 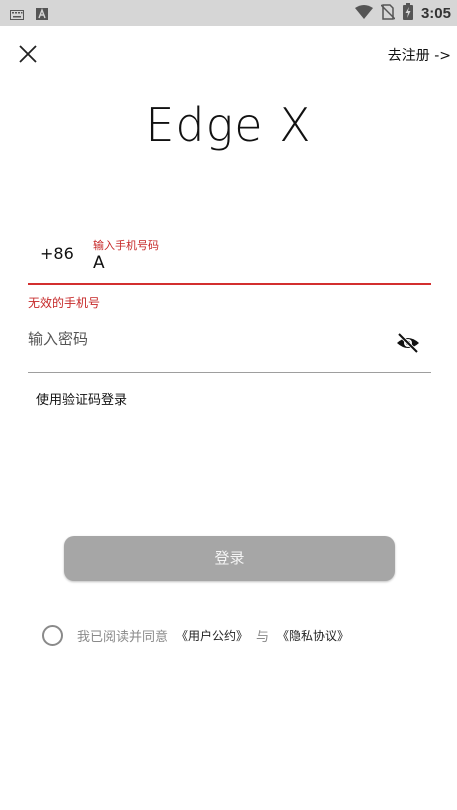 What do you see at coordinates (81, 398) in the screenshot?
I see `sms-login-link: 使用验证码登录` at bounding box center [81, 398].